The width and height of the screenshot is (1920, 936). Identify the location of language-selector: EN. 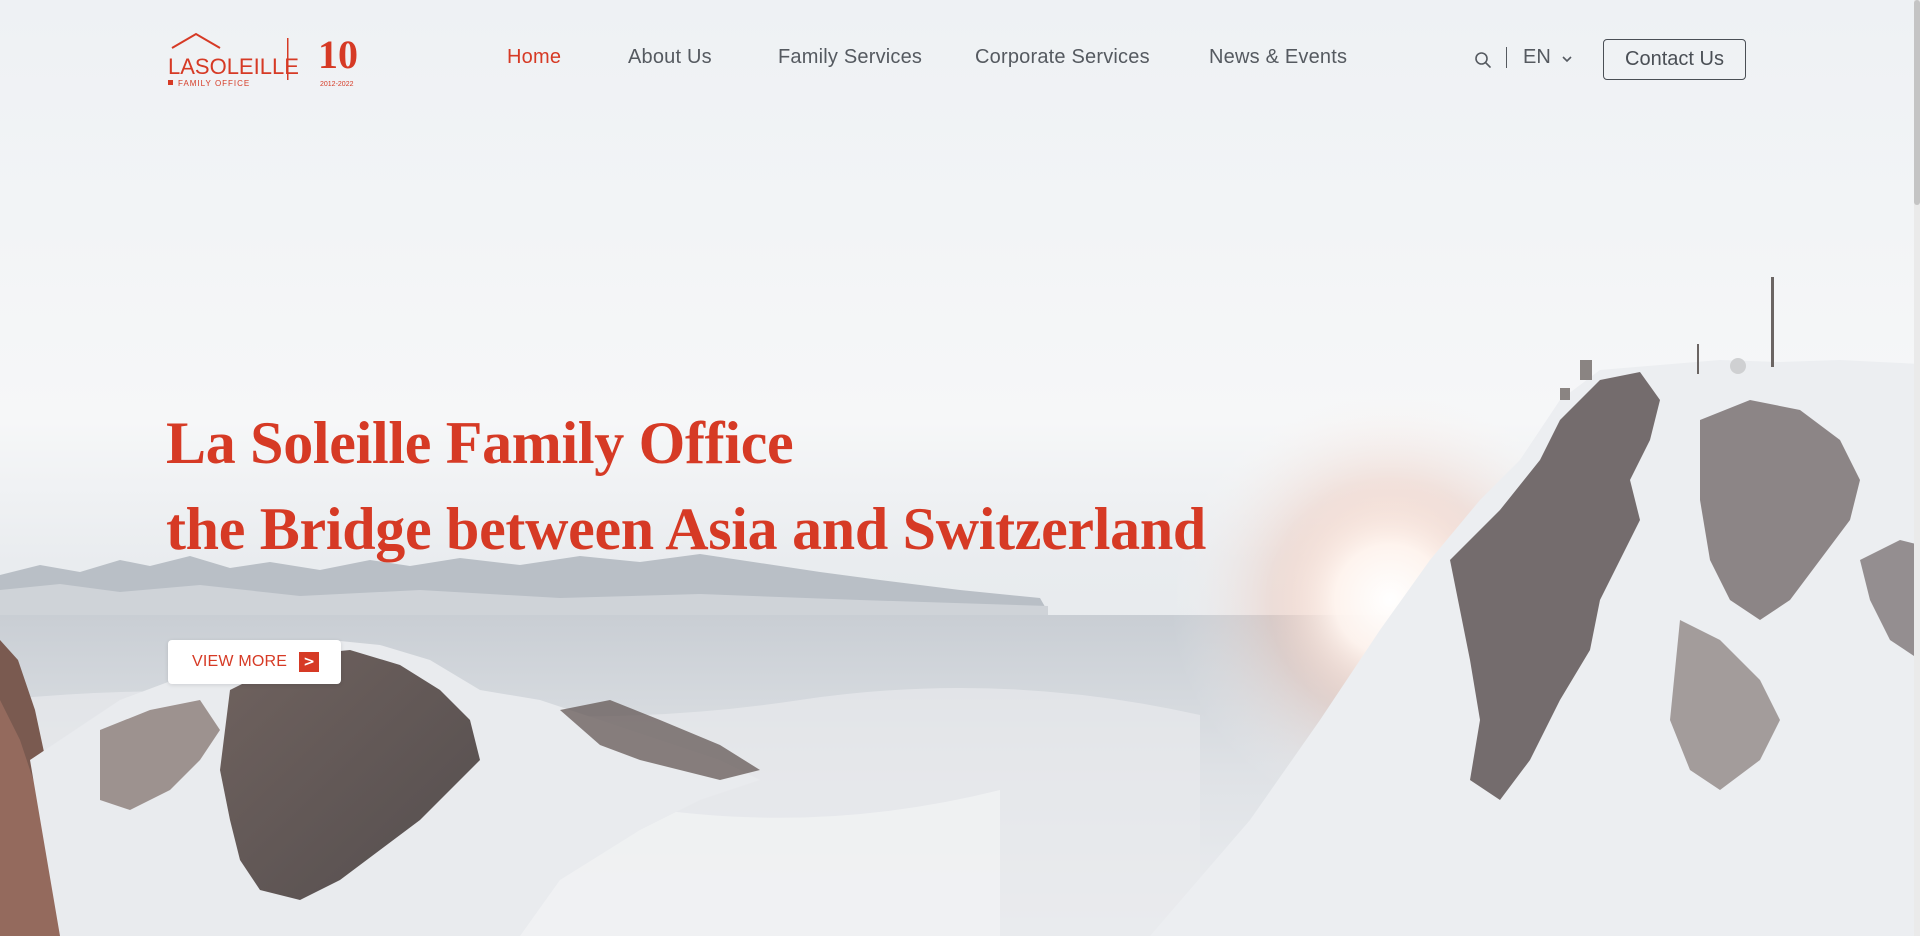
(1537, 57).